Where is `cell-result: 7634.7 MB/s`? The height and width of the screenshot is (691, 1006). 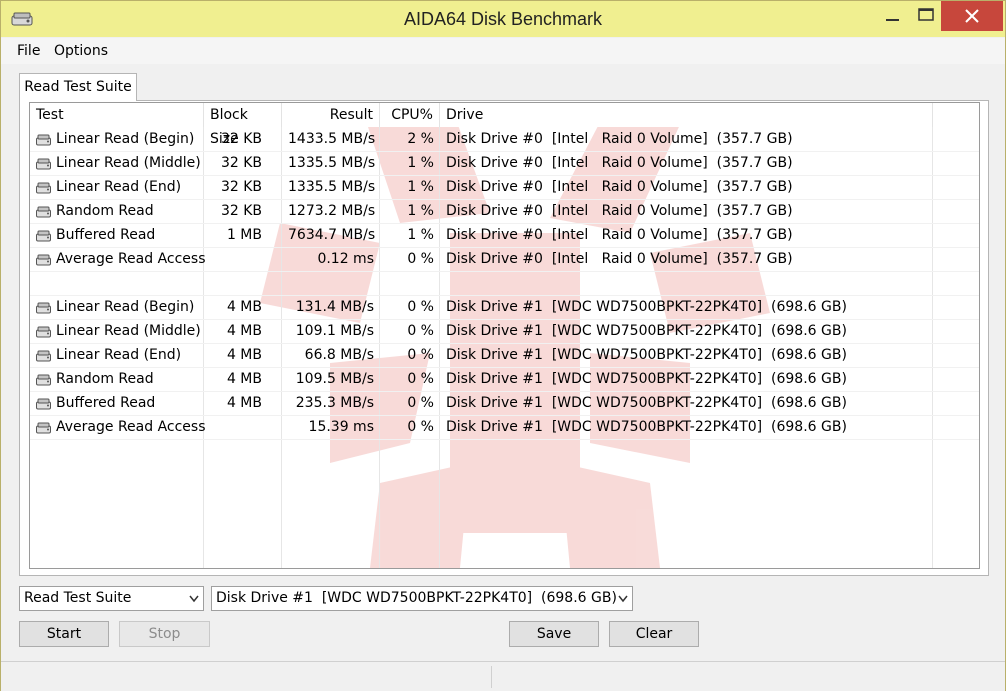
cell-result: 7634.7 MB/s is located at coordinates (332, 235).